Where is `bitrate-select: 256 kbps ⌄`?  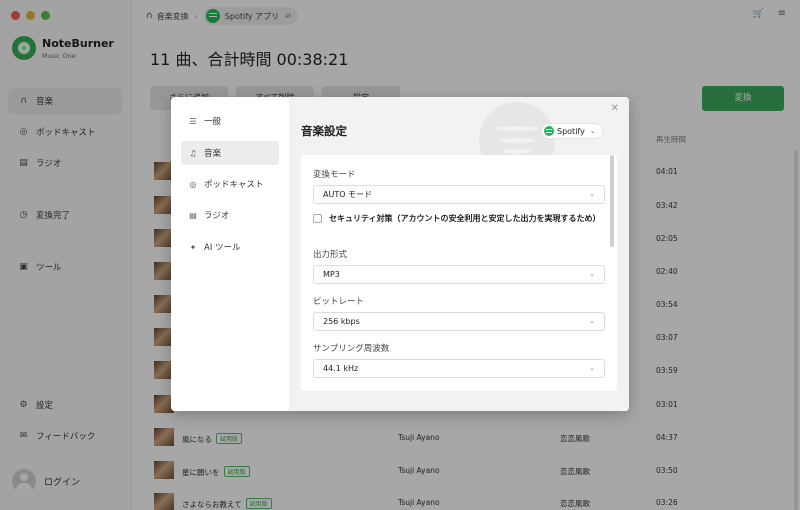
bitrate-select: 256 kbps ⌄ is located at coordinates (459, 321).